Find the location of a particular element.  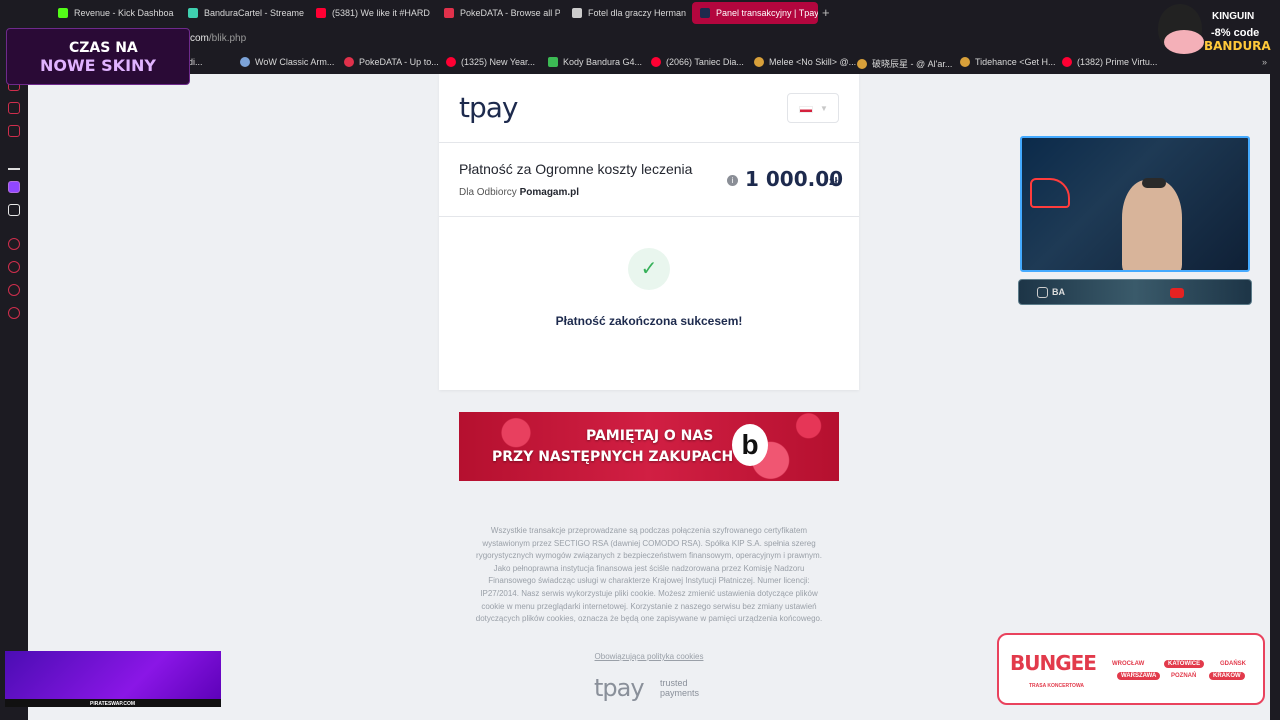

currency: zł is located at coordinates (833, 182).